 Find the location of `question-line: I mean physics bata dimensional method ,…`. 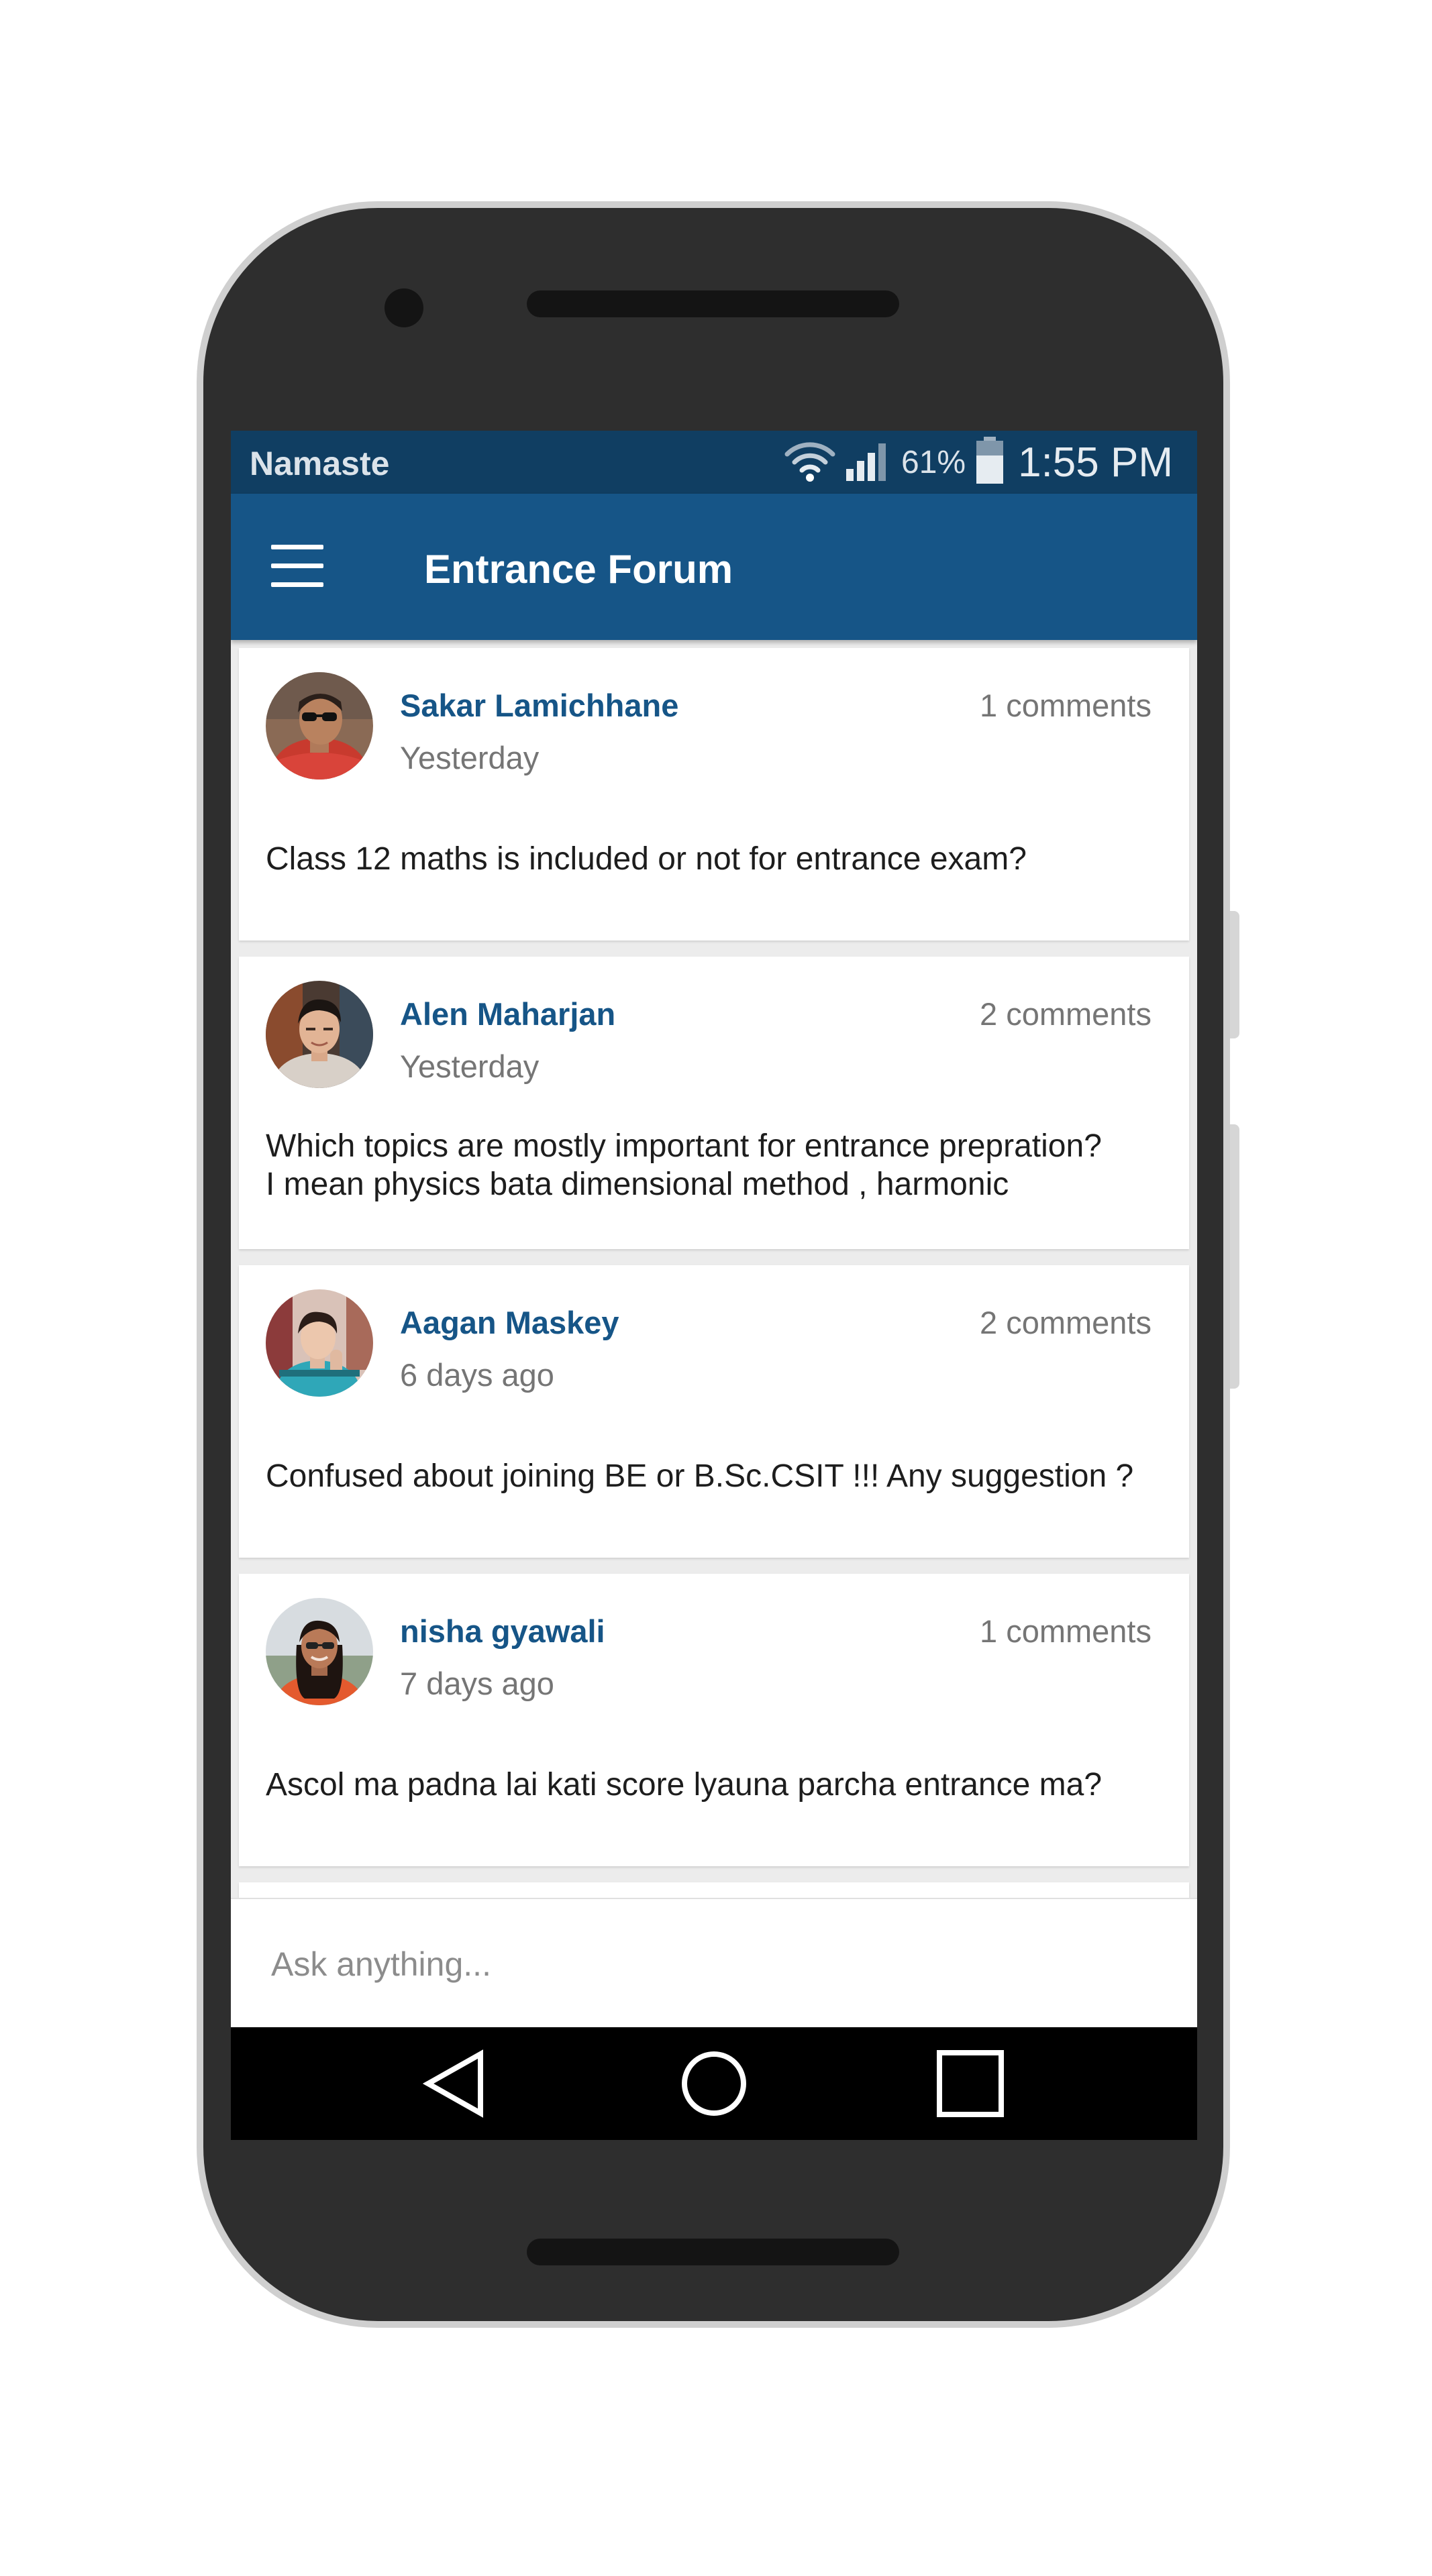

question-line: I mean physics bata dimensional method ,… is located at coordinates (637, 1184).